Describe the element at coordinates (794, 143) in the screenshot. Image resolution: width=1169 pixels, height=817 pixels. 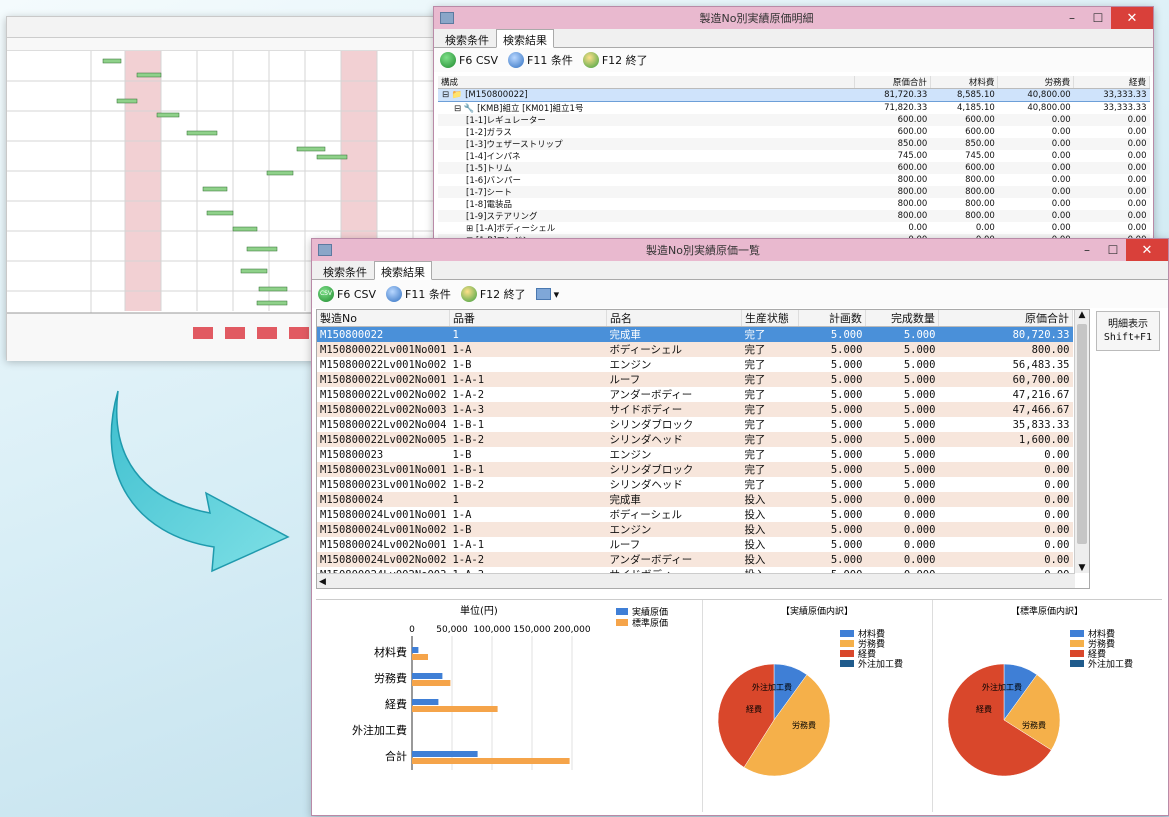
I see `tree-row: [1-3]ウェザーストリップ 850.00 850.00 0.00 0.00` at that location.